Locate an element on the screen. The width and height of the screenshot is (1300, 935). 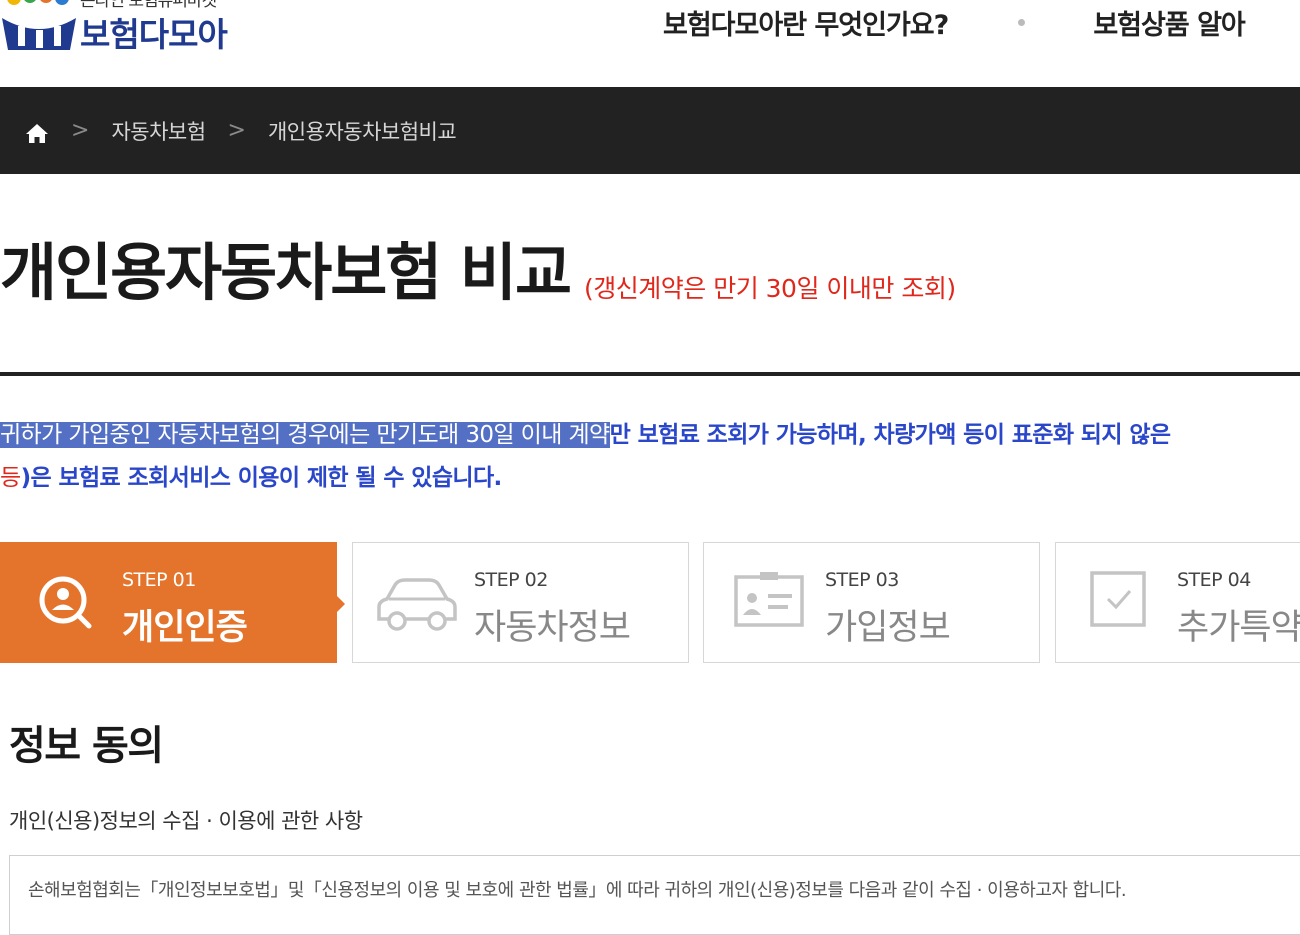
page-title-note: (갱신계약은 만기 30일 이내만 조회) is located at coordinates (770, 288).